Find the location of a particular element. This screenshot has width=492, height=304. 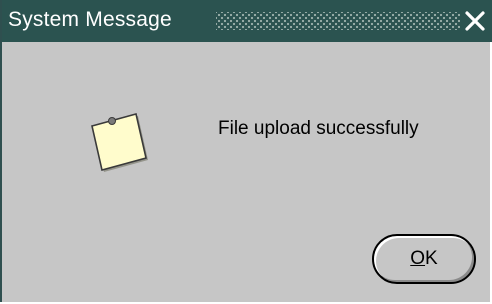

ok-button-label: K is located at coordinates (431, 258).